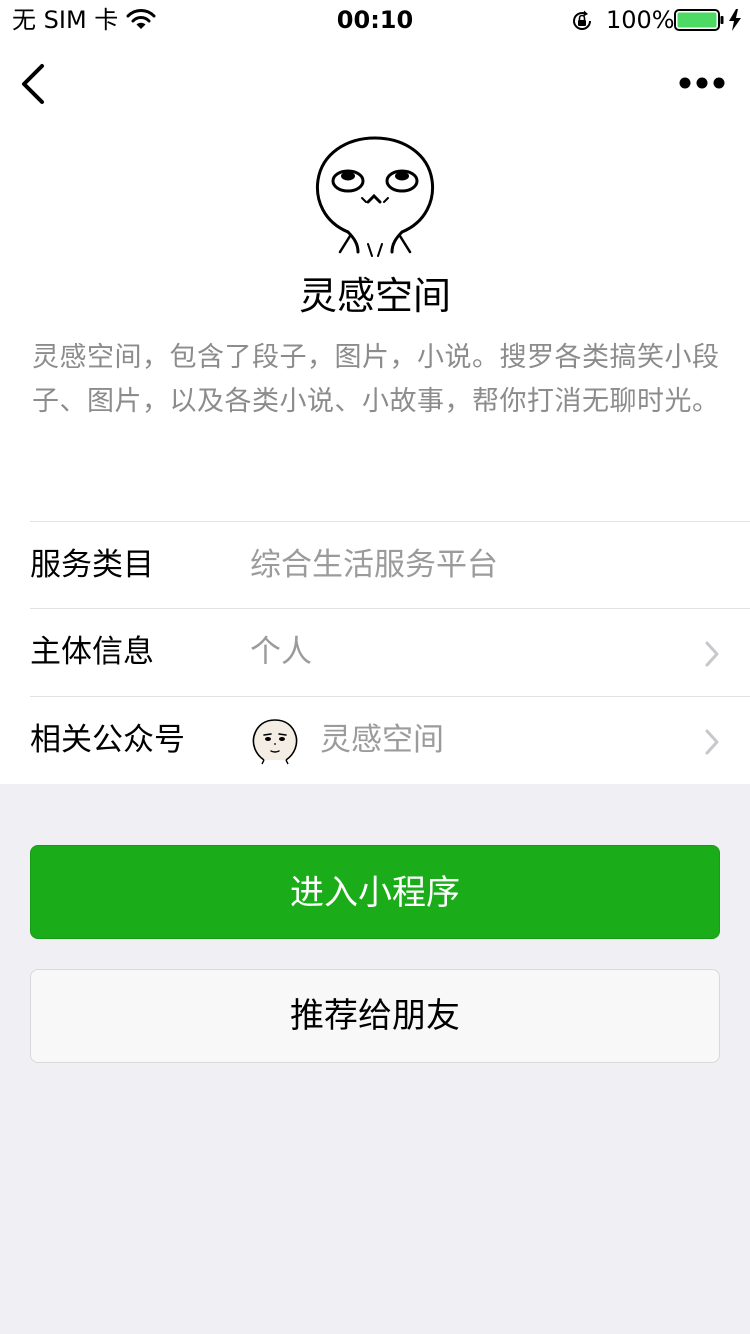  What do you see at coordinates (375, 1016) in the screenshot?
I see `recommend-to-friends-button: 推荐给朋友` at bounding box center [375, 1016].